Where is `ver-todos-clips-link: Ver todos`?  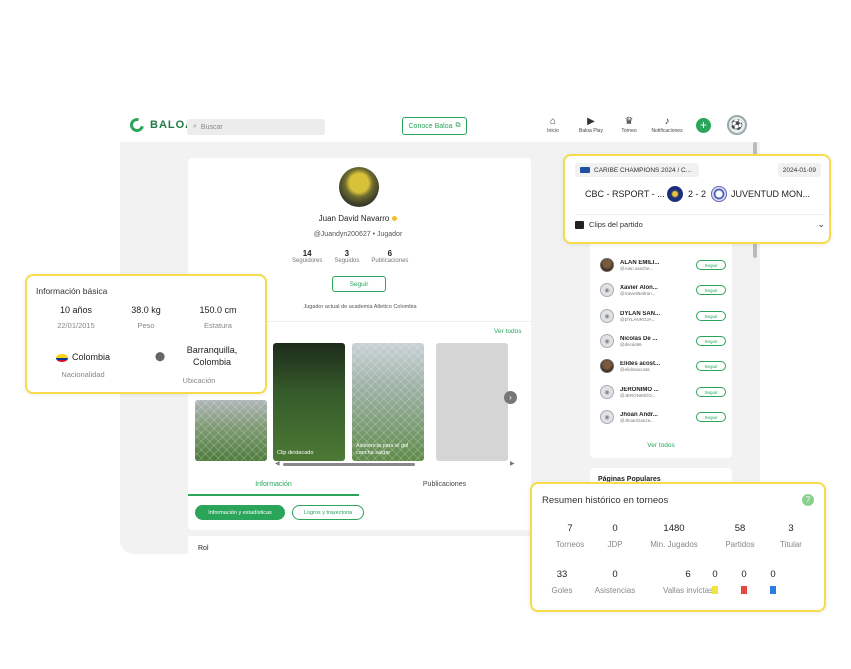
ver-todos-clips-link: Ver todos is located at coordinates (507, 331).